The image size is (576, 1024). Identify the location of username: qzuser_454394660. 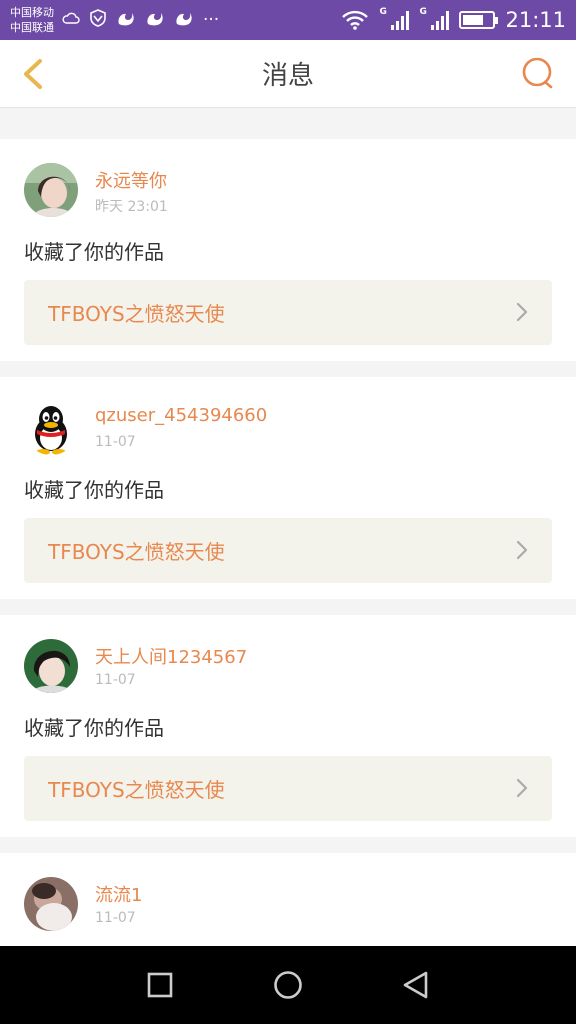
(181, 415).